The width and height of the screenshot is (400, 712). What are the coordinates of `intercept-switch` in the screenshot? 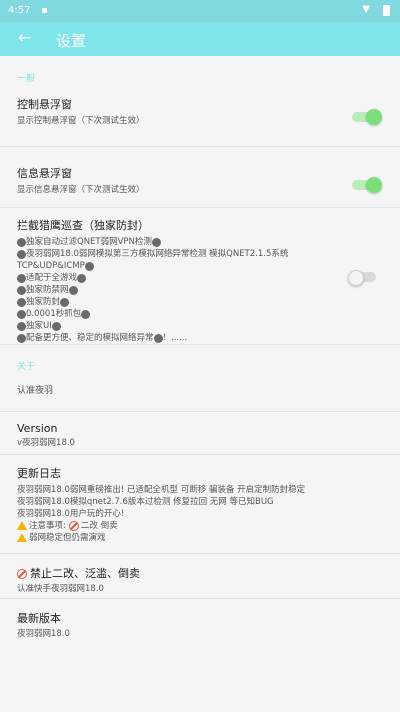 It's located at (362, 278).